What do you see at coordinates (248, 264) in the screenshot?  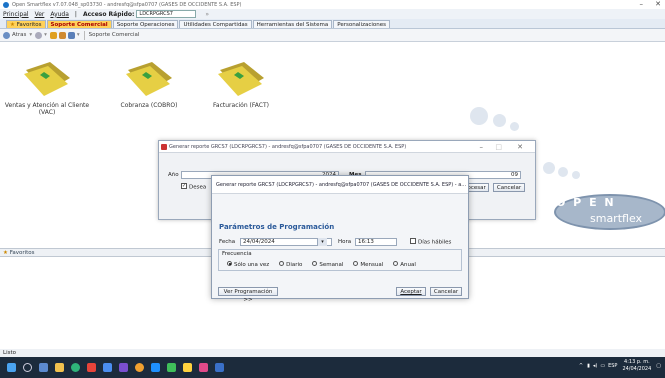 I see `frequency-once: Sólo una vez` at bounding box center [248, 264].